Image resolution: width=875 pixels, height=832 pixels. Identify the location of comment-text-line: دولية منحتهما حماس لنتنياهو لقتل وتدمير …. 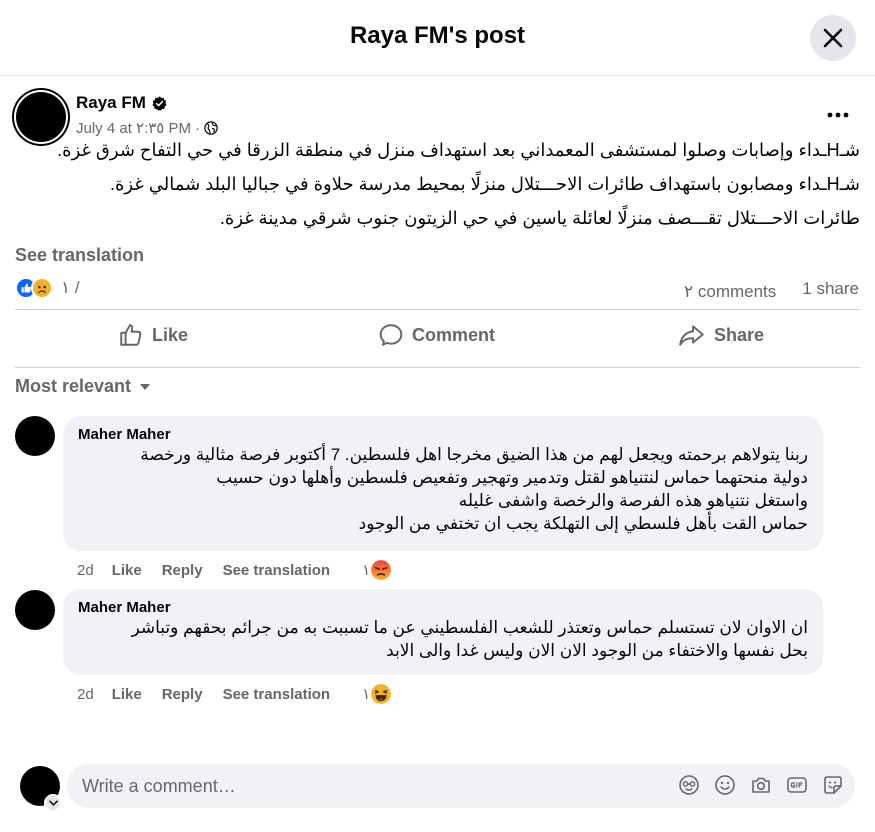
(512, 477).